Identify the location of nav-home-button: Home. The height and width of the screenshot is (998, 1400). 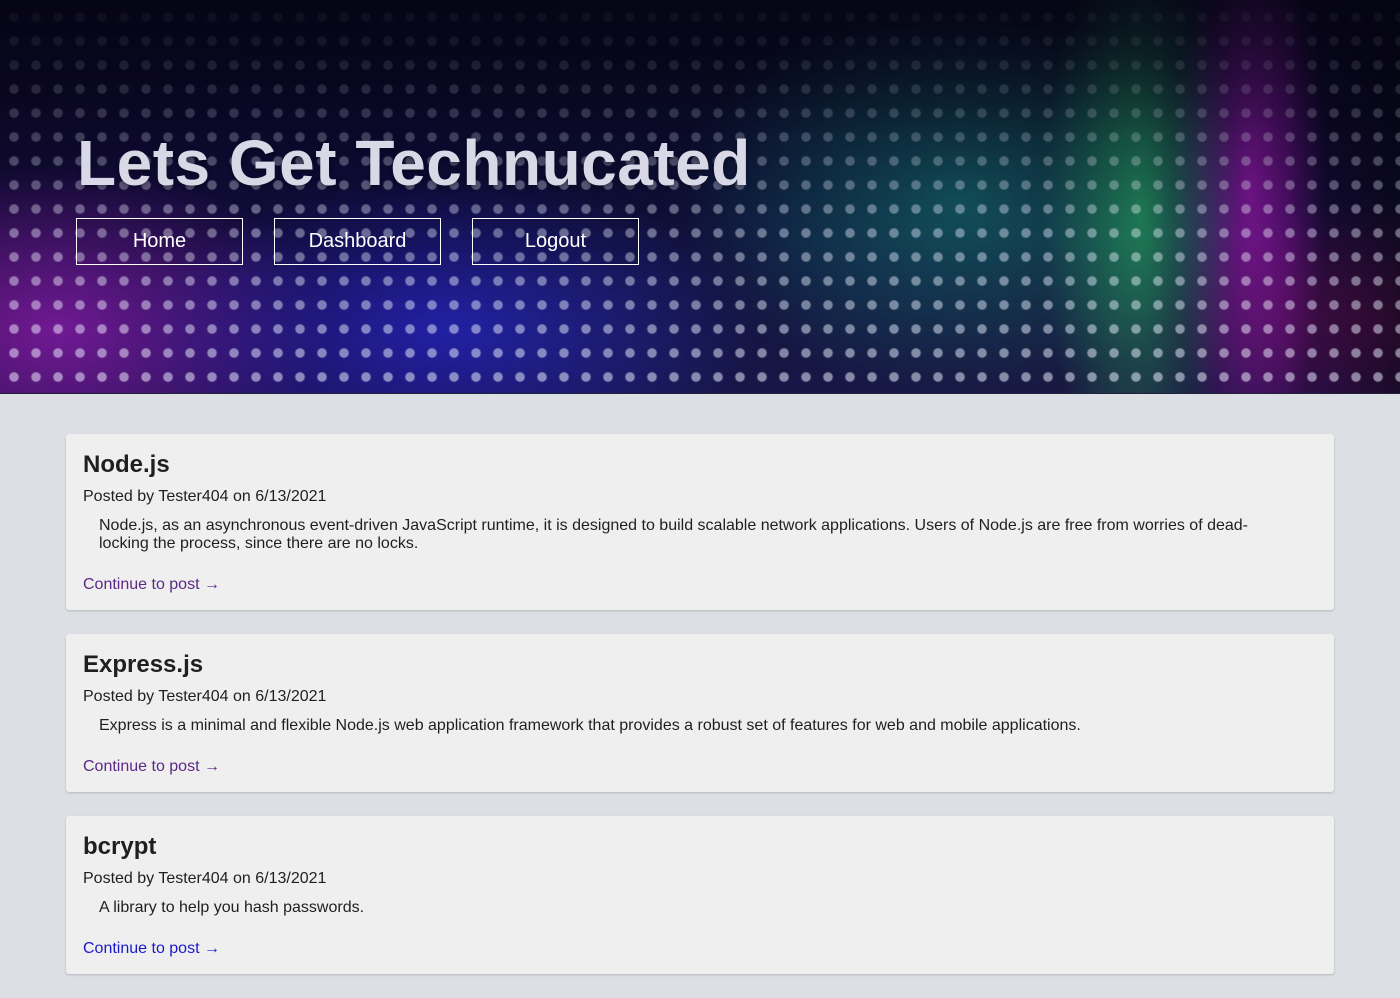
(159, 241).